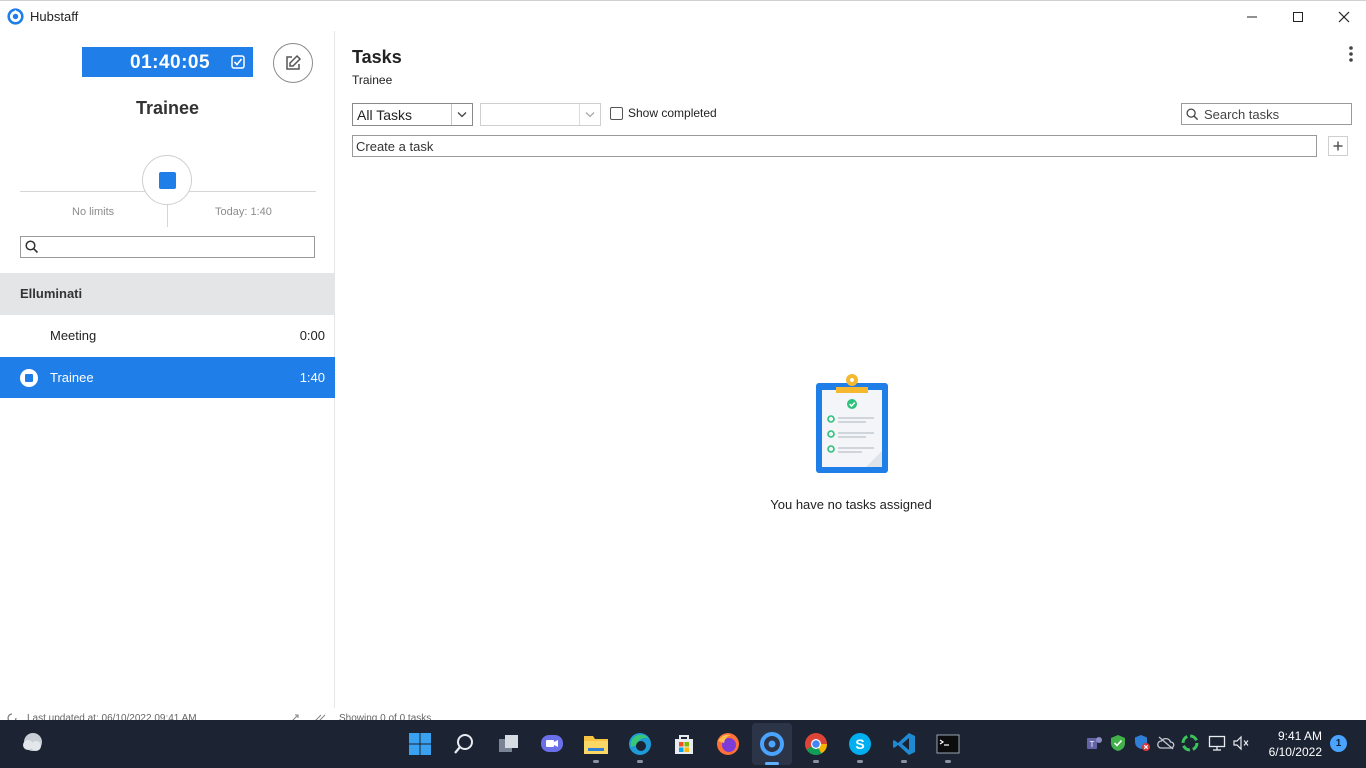 This screenshot has height=768, width=1366. Describe the element at coordinates (540, 114) in the screenshot. I see `secondary-filter-select` at that location.